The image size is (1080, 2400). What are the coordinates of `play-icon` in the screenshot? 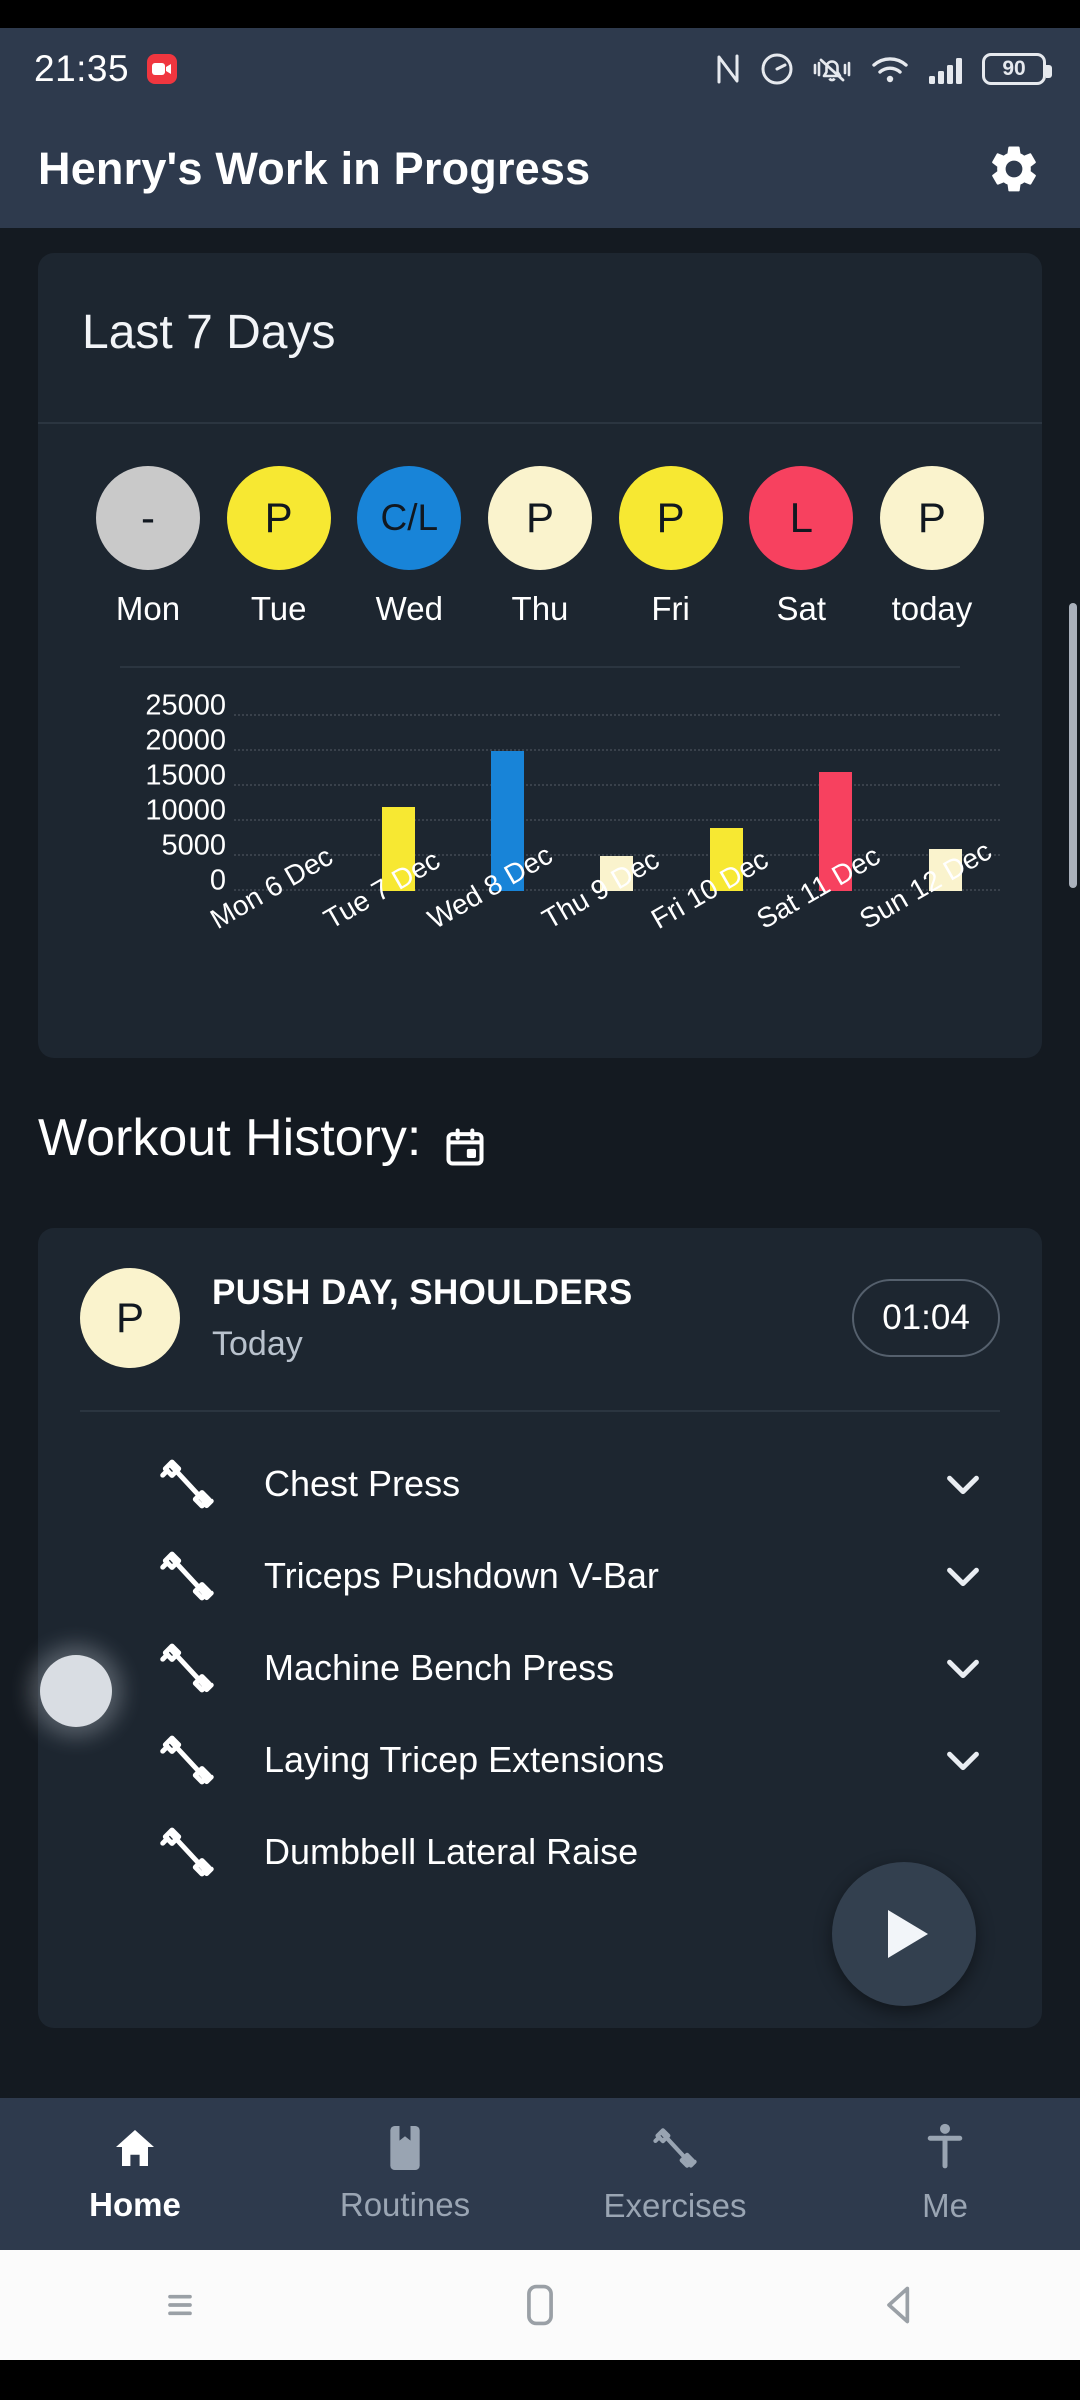 It's located at (908, 1934).